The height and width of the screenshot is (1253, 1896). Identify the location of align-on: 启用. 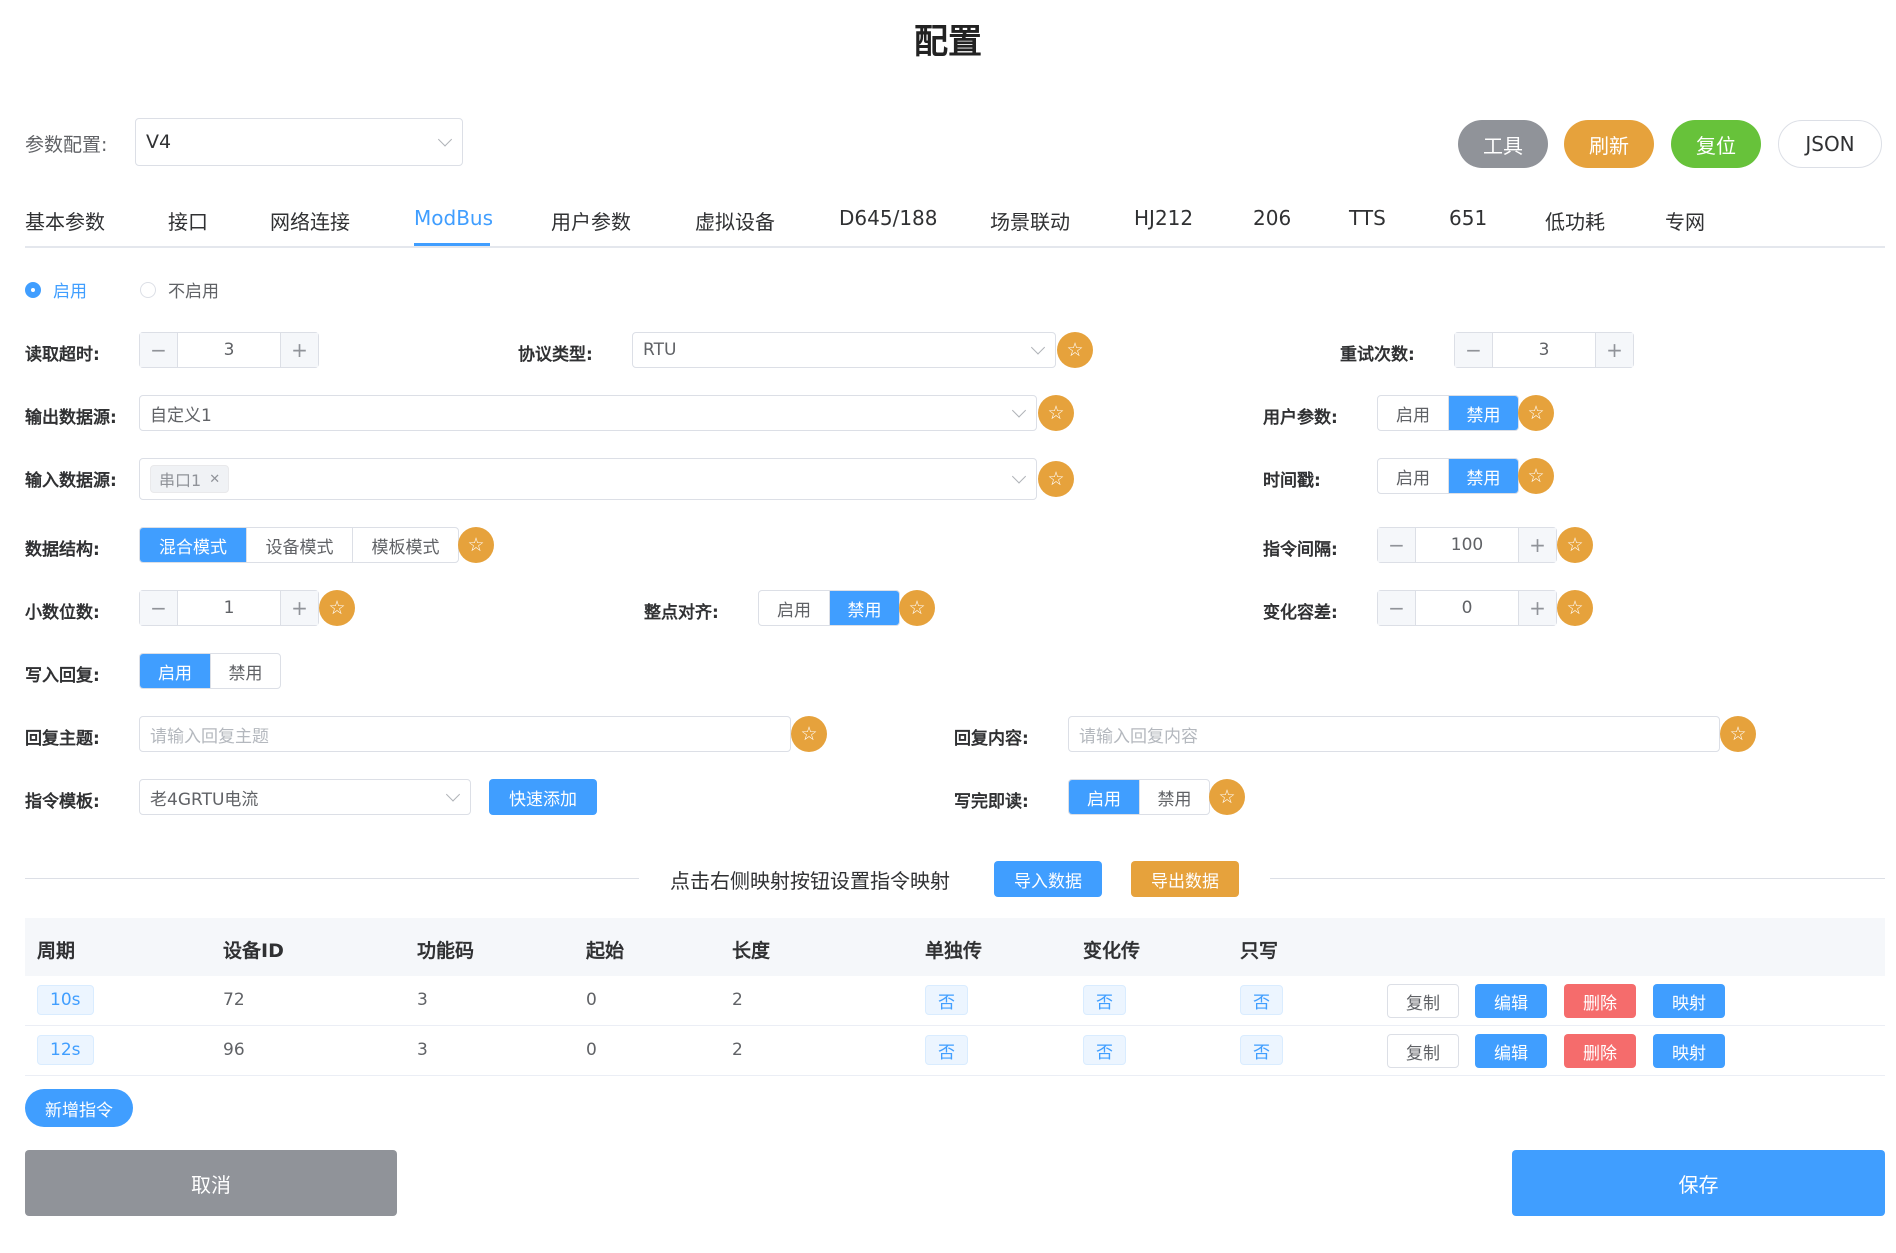
(794, 608).